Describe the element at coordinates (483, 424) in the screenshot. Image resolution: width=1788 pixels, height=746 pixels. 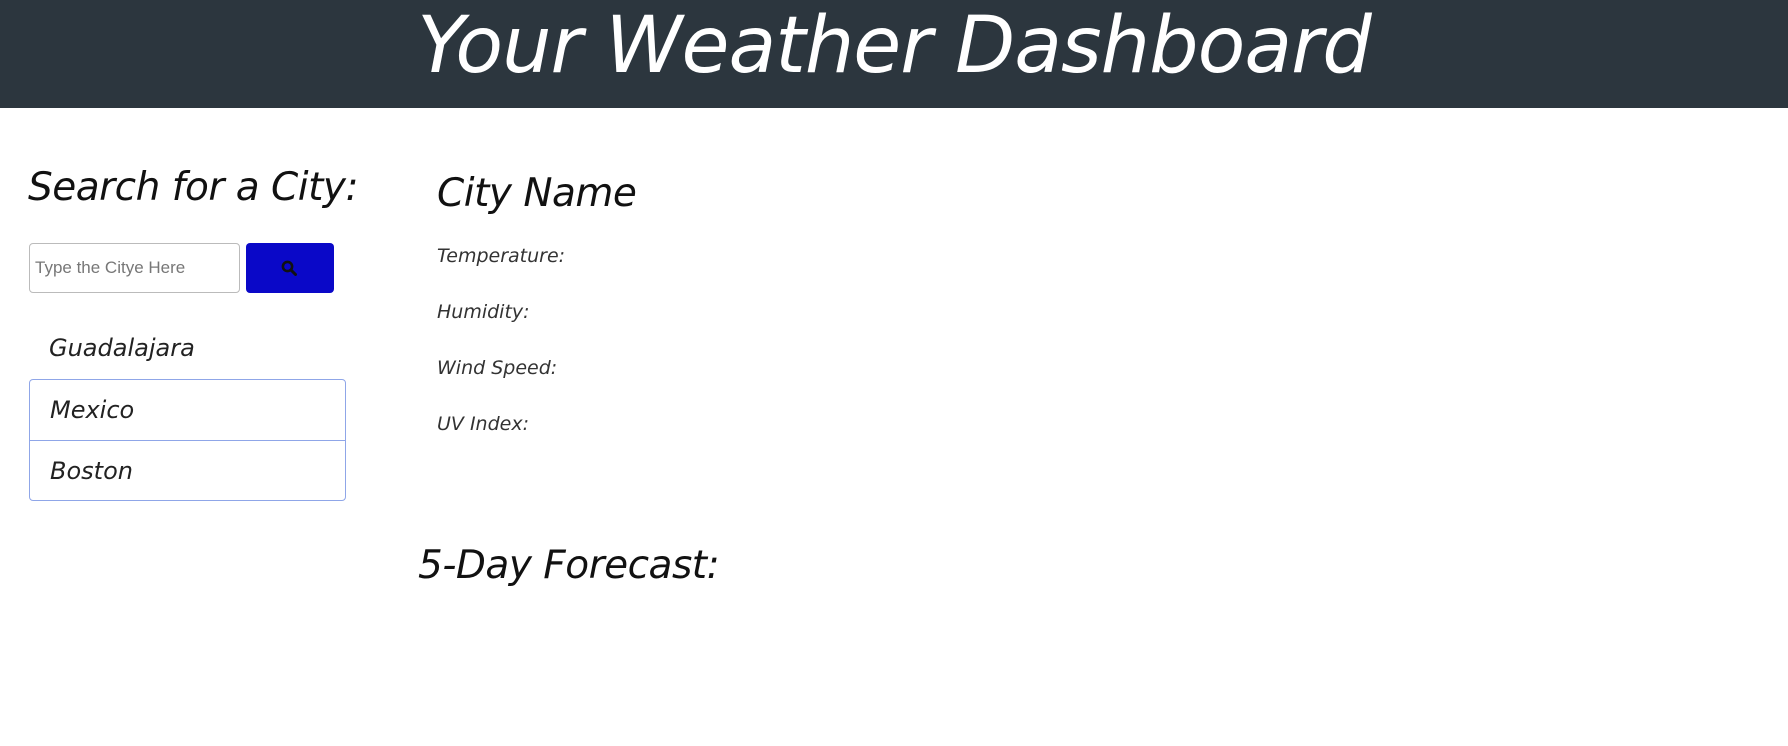
I see `uv-index-label: UV Index:` at that location.